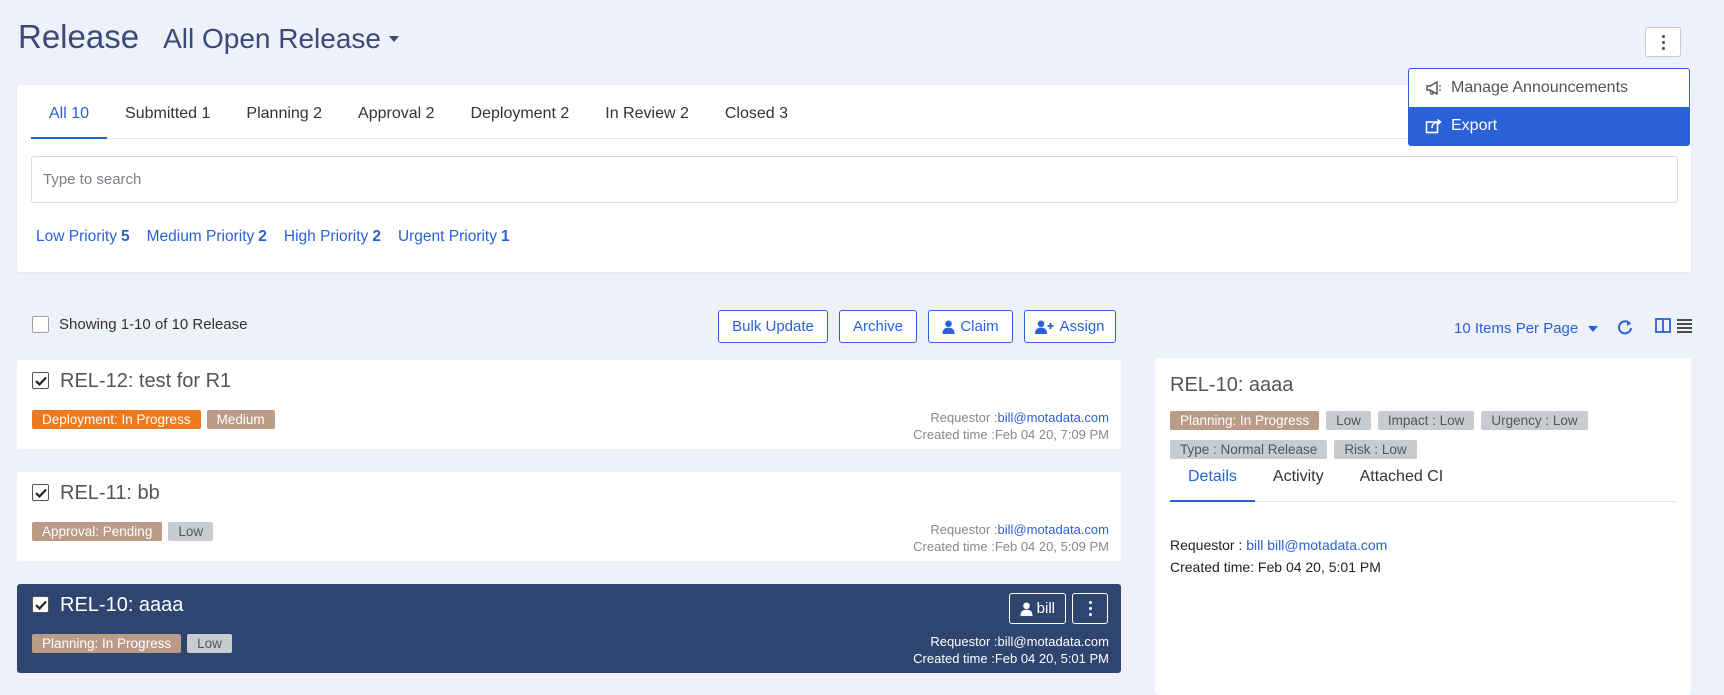  I want to click on created-time: Created time :Feb 04 20, 5:09 PM, so click(1011, 546).